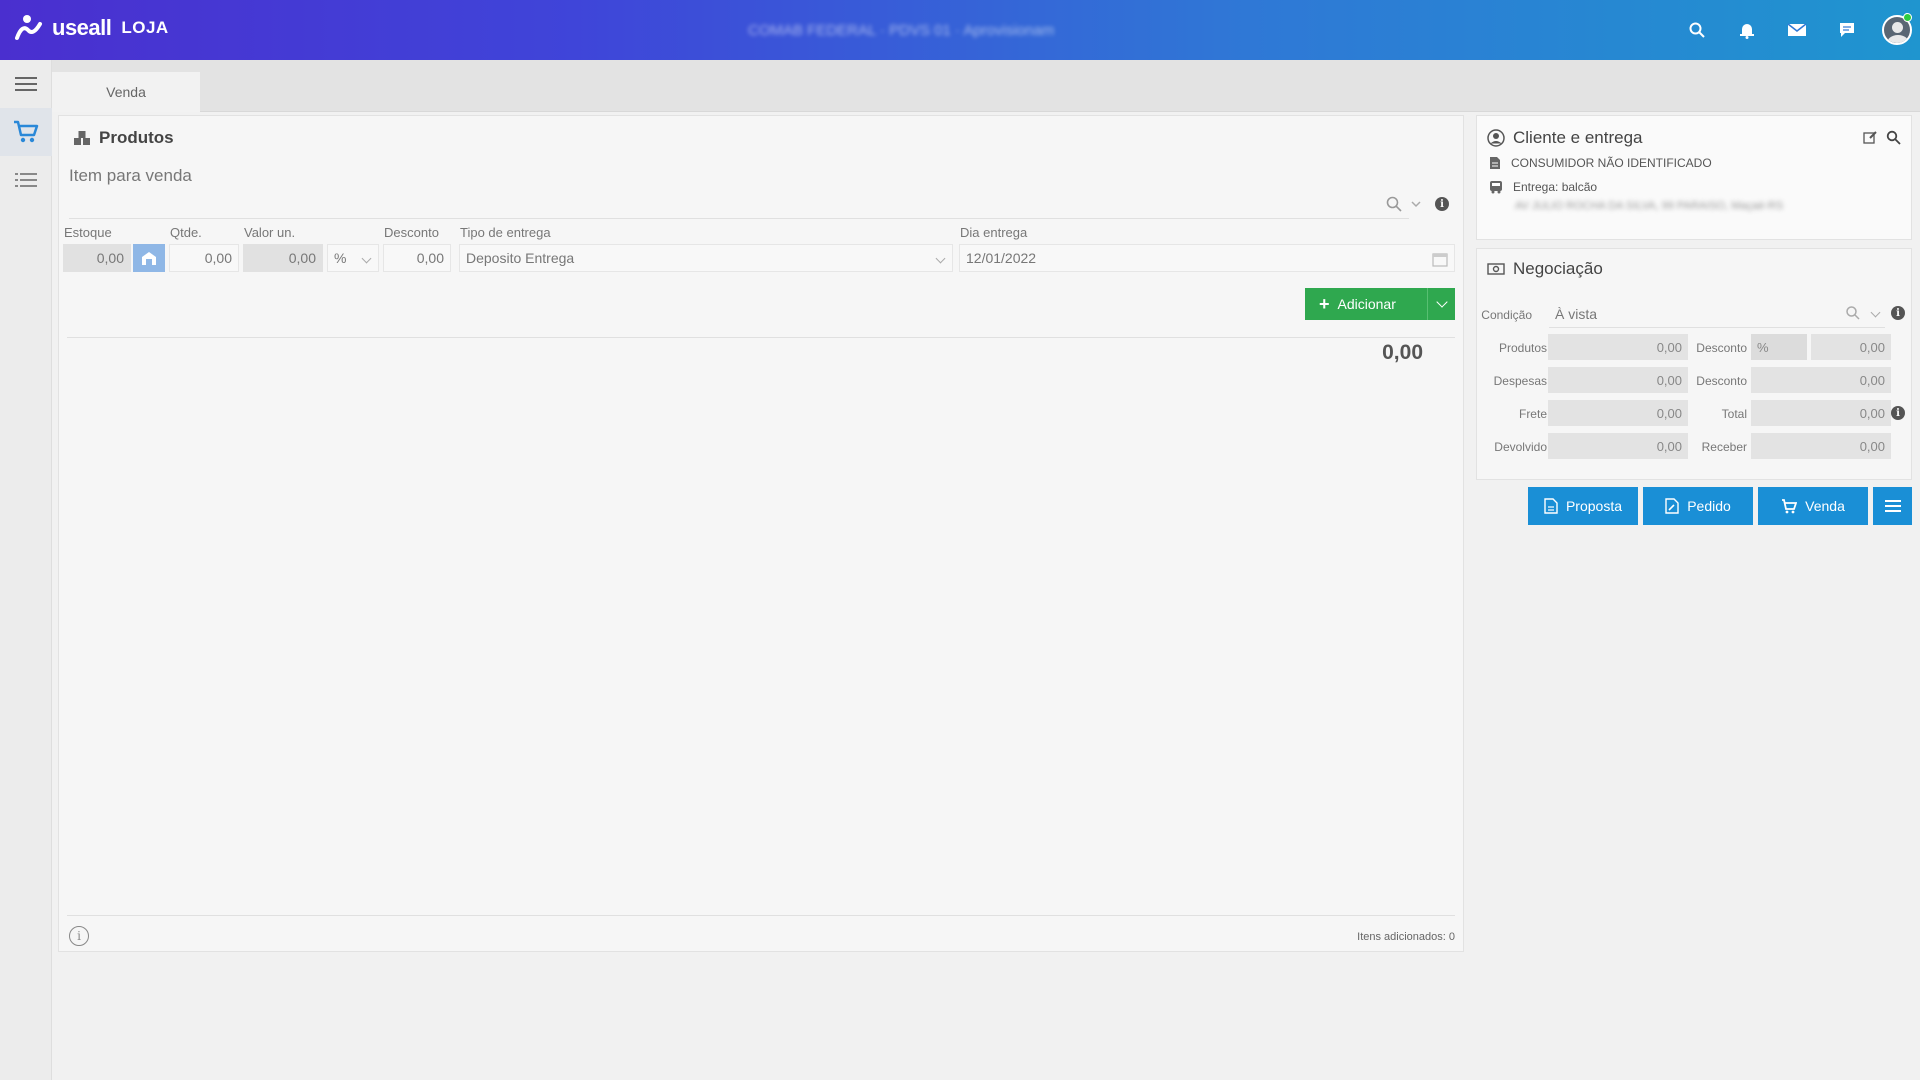  I want to click on delivery-date-field: 12/01/2022, so click(1207, 258).